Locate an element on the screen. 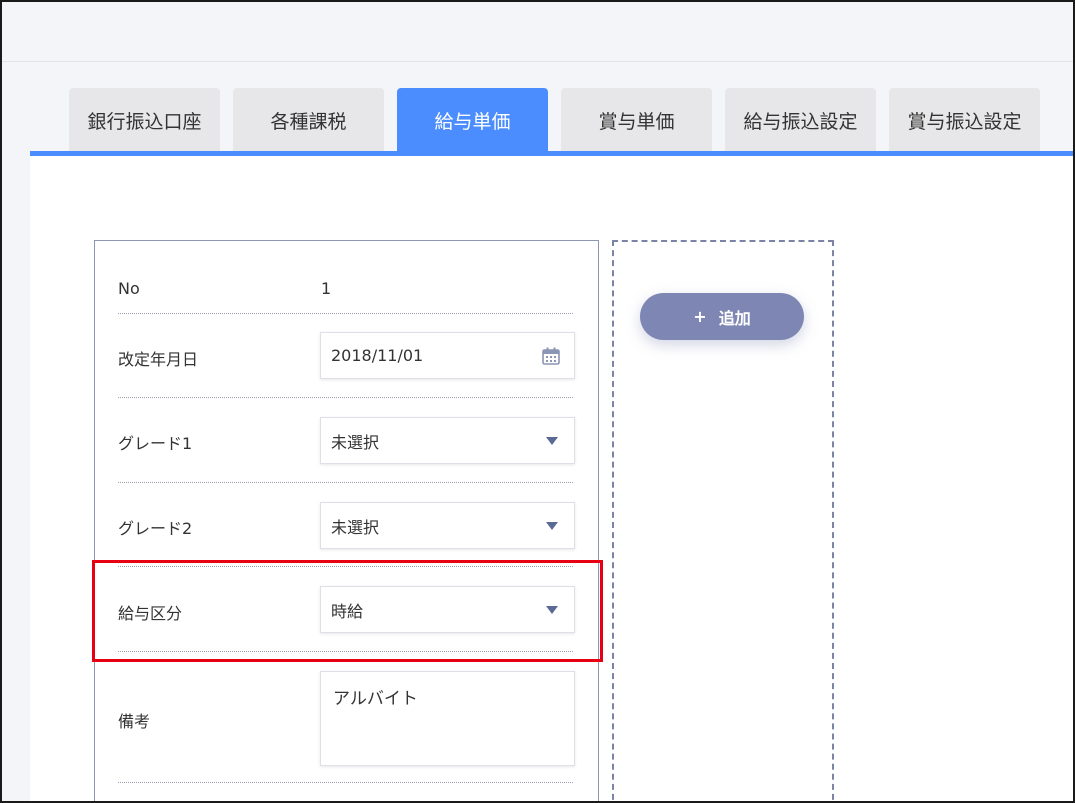 This screenshot has height=803, width=1075. pay-type-label: 給与区分 is located at coordinates (150, 613).